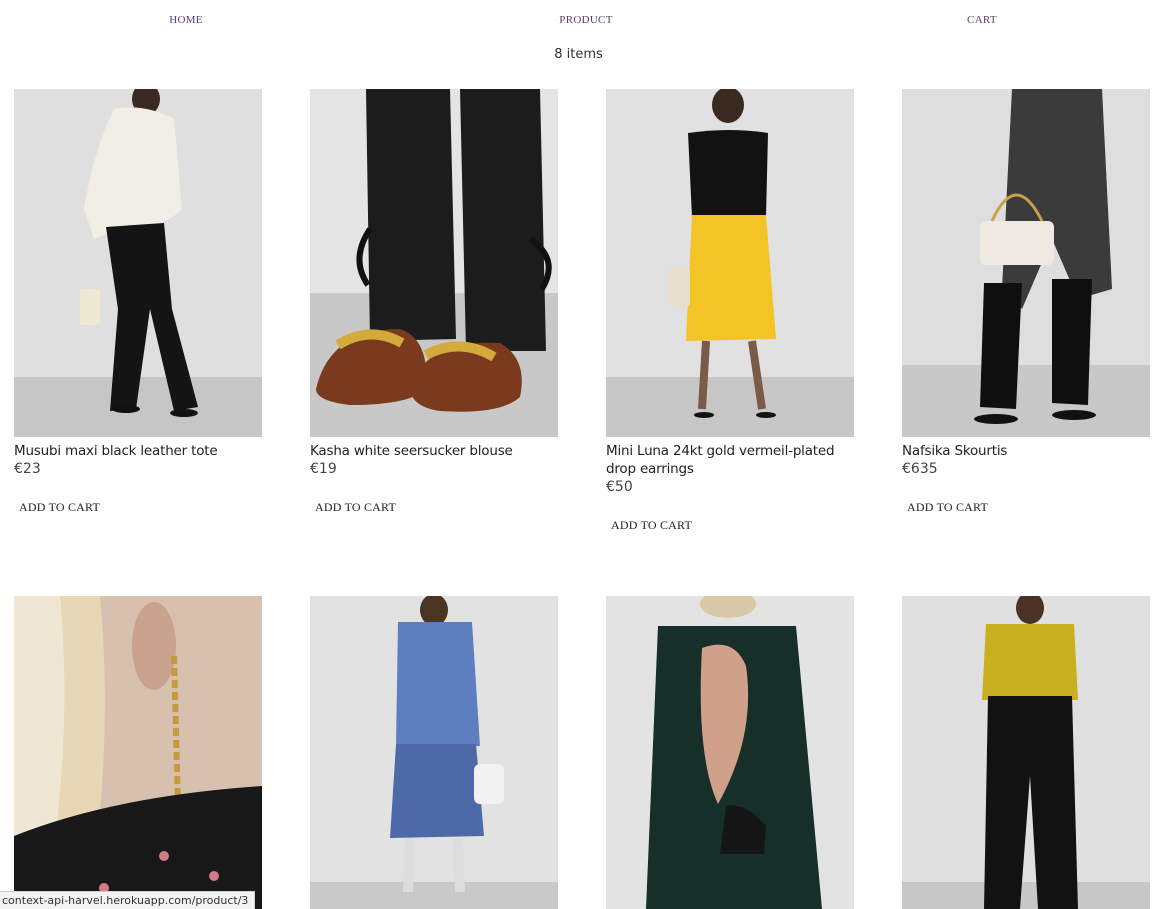 Image resolution: width=1157 pixels, height=909 pixels. What do you see at coordinates (27, 469) in the screenshot?
I see `product-price: €23` at bounding box center [27, 469].